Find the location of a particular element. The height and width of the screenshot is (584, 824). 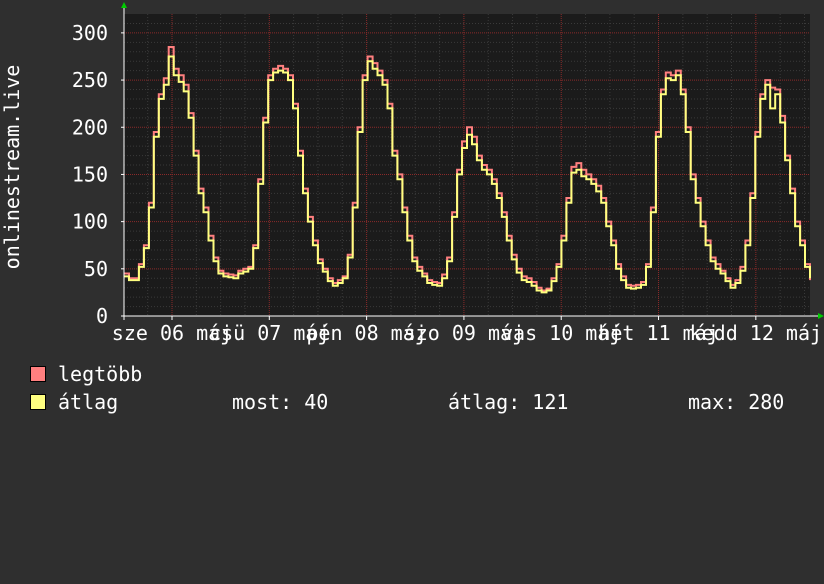

y-axis-label: onlinestream.live is located at coordinates (12, 167).